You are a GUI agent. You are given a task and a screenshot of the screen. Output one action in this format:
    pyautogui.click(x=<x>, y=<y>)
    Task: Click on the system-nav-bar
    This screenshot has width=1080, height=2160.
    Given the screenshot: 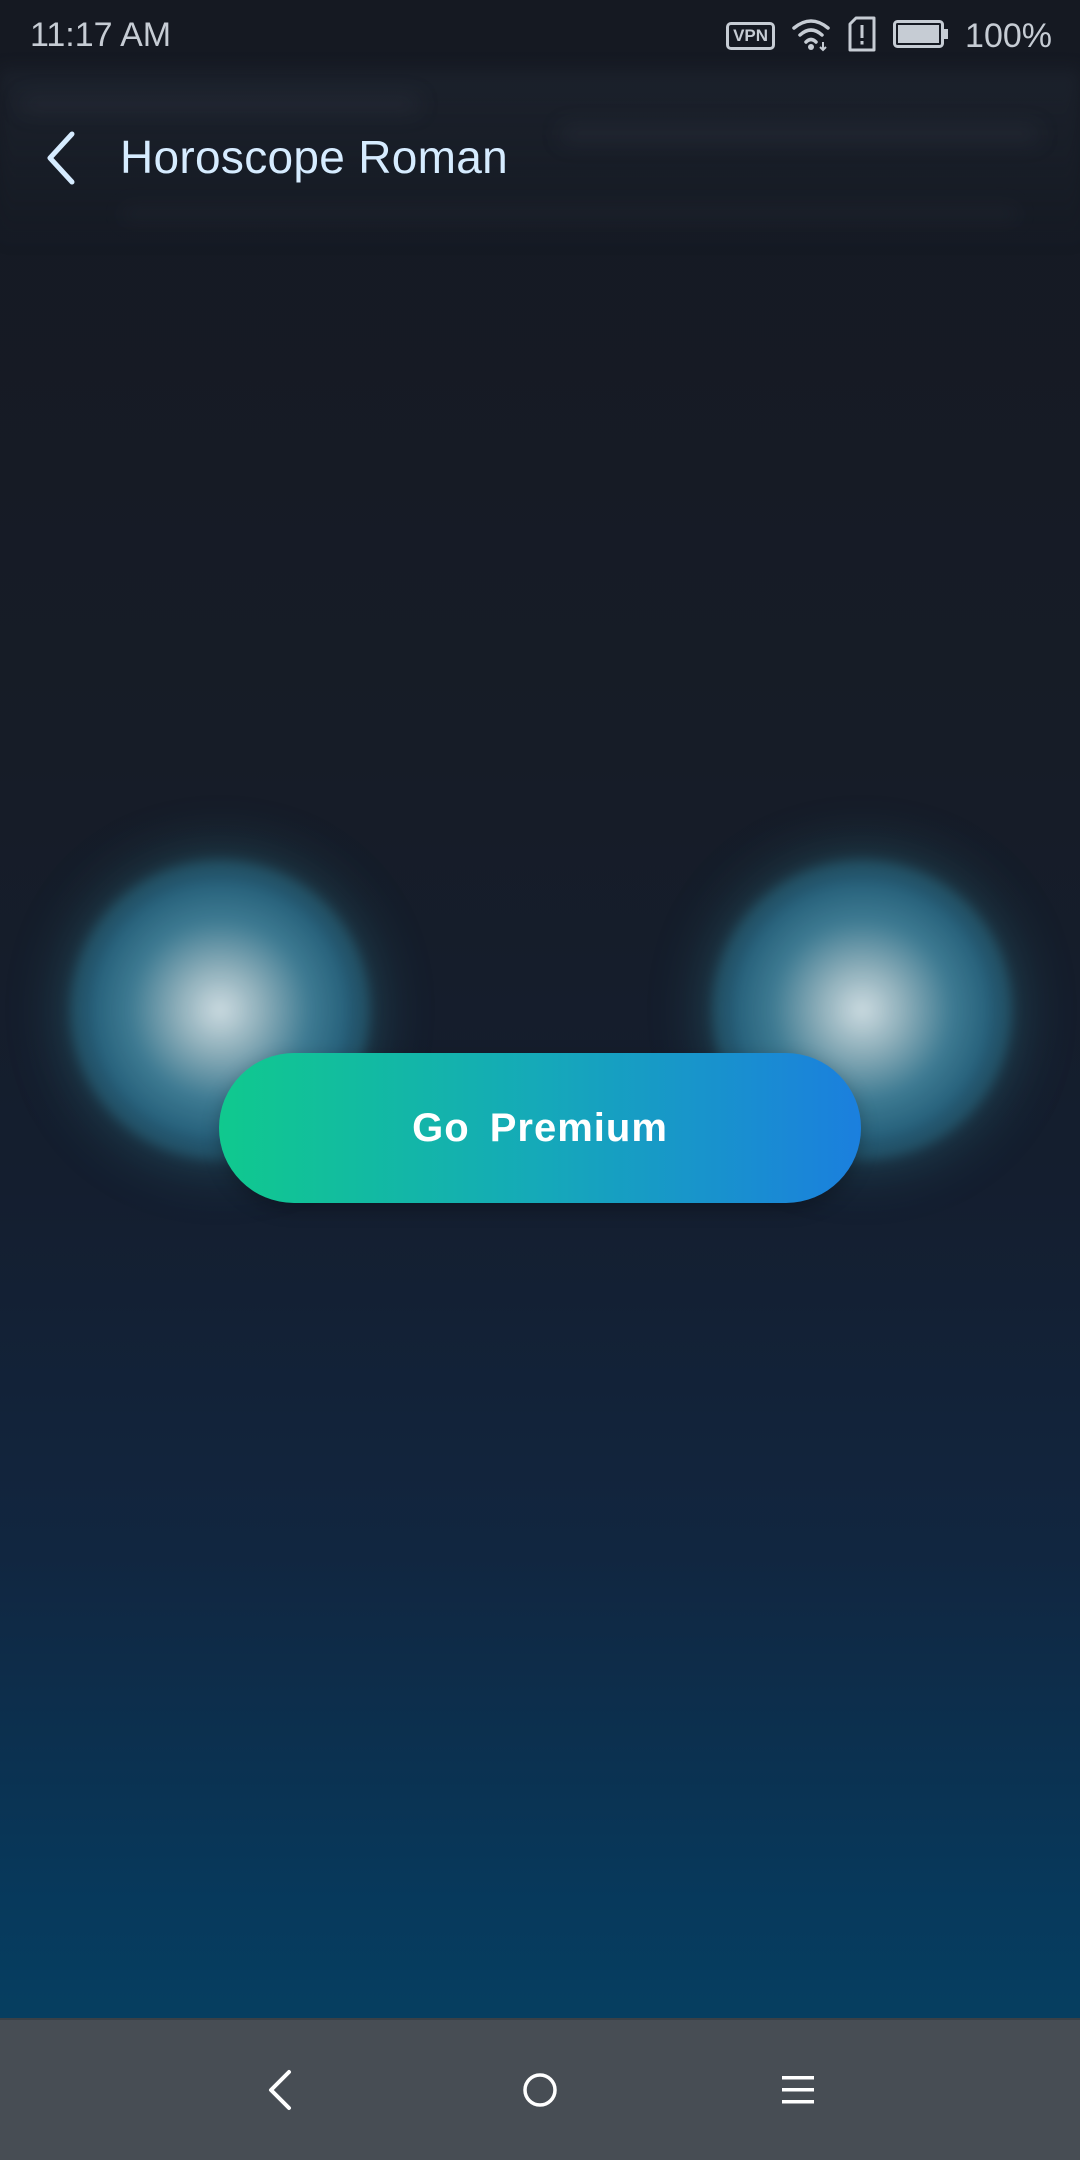 What is the action you would take?
    pyautogui.click(x=540, y=2089)
    